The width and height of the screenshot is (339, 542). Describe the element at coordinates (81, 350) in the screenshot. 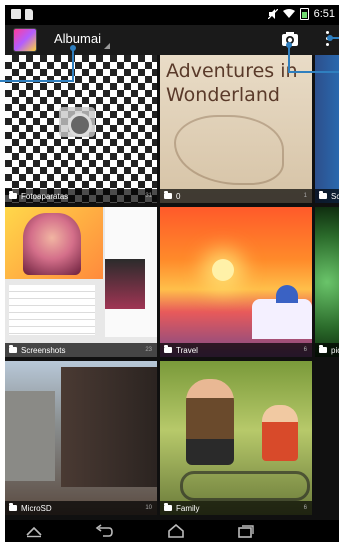

I see `album-label: Screenshots 23` at that location.